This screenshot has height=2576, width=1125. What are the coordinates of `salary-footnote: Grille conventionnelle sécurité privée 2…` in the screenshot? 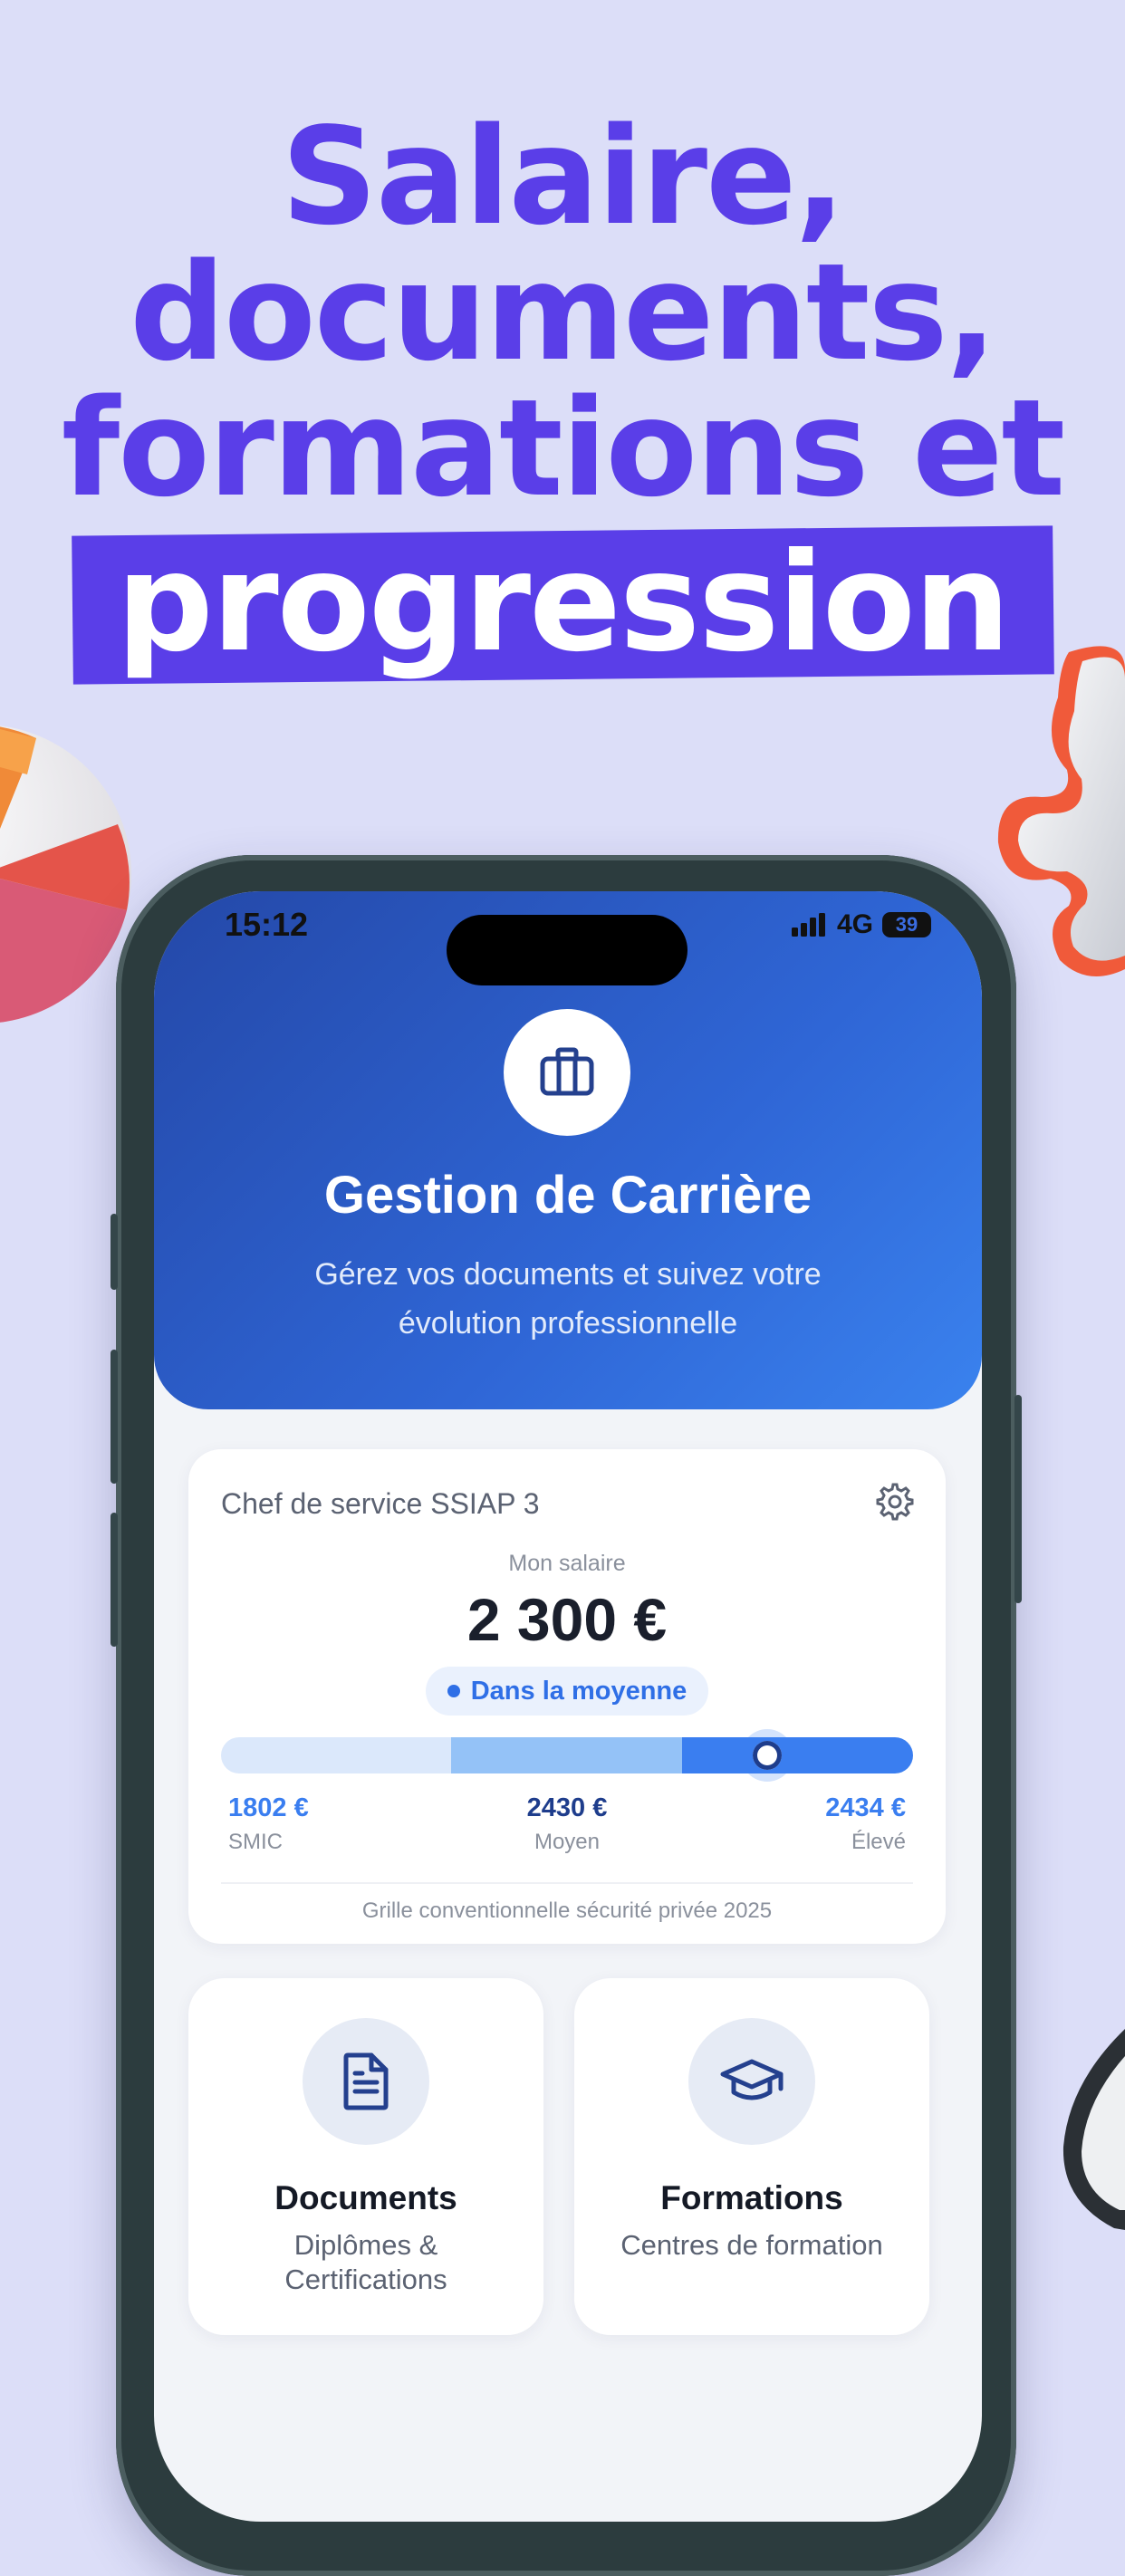 It's located at (567, 1910).